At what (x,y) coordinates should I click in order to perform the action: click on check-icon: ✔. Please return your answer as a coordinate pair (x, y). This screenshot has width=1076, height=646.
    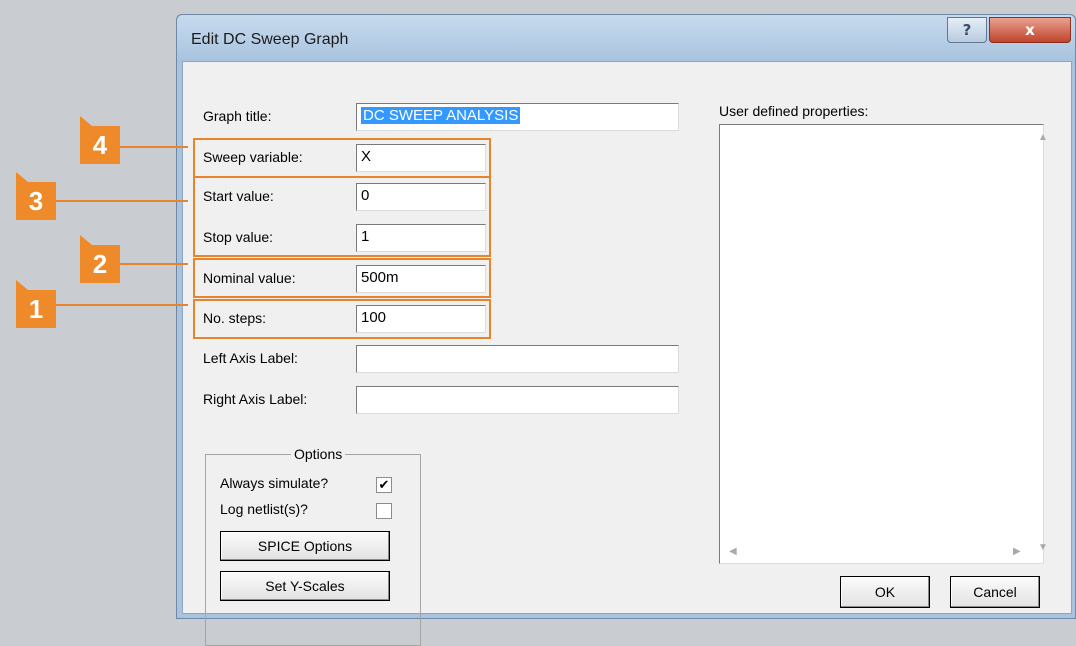
    Looking at the image, I should click on (384, 484).